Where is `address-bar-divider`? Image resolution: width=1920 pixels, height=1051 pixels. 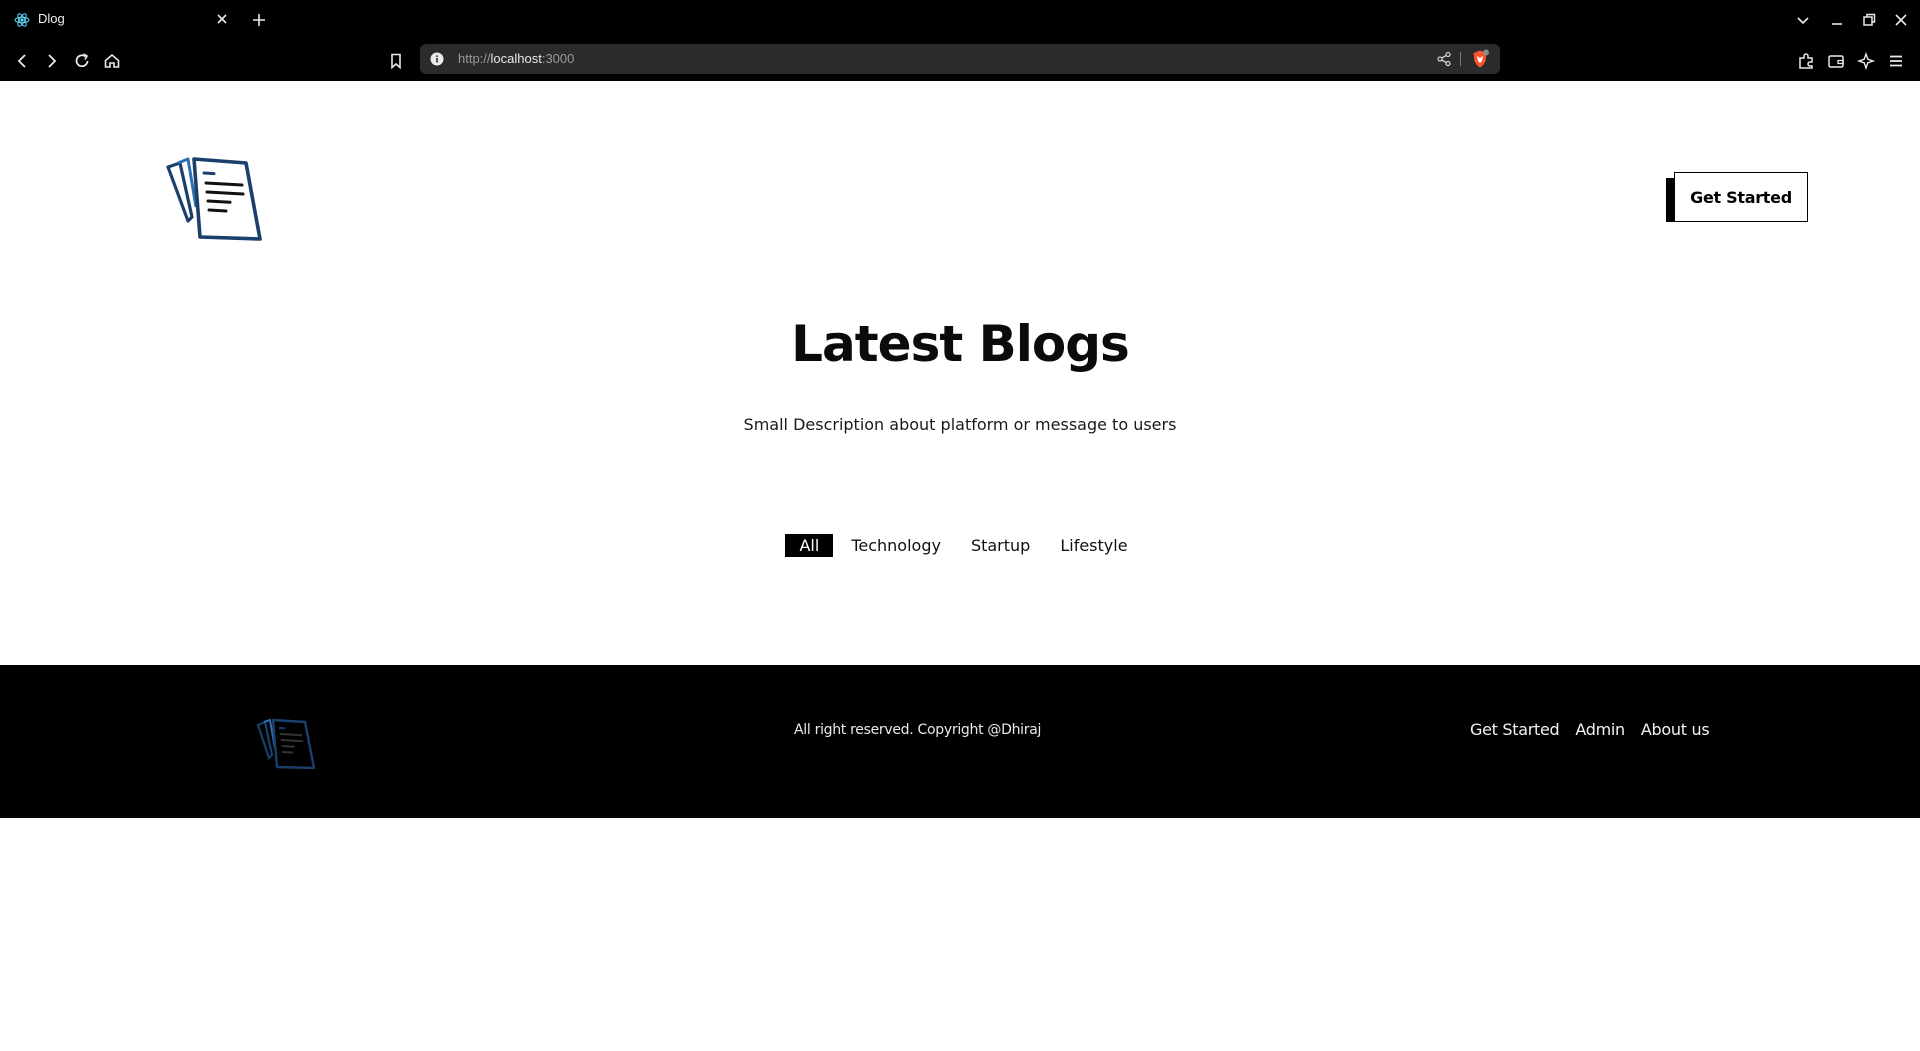 address-bar-divider is located at coordinates (1460, 59).